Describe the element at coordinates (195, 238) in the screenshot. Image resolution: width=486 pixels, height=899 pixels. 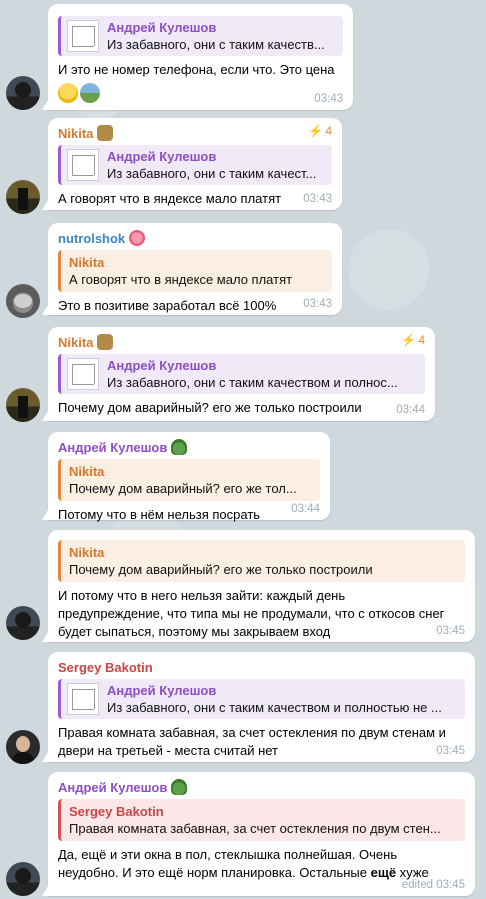
I see `sender-name: nutrolshok` at that location.